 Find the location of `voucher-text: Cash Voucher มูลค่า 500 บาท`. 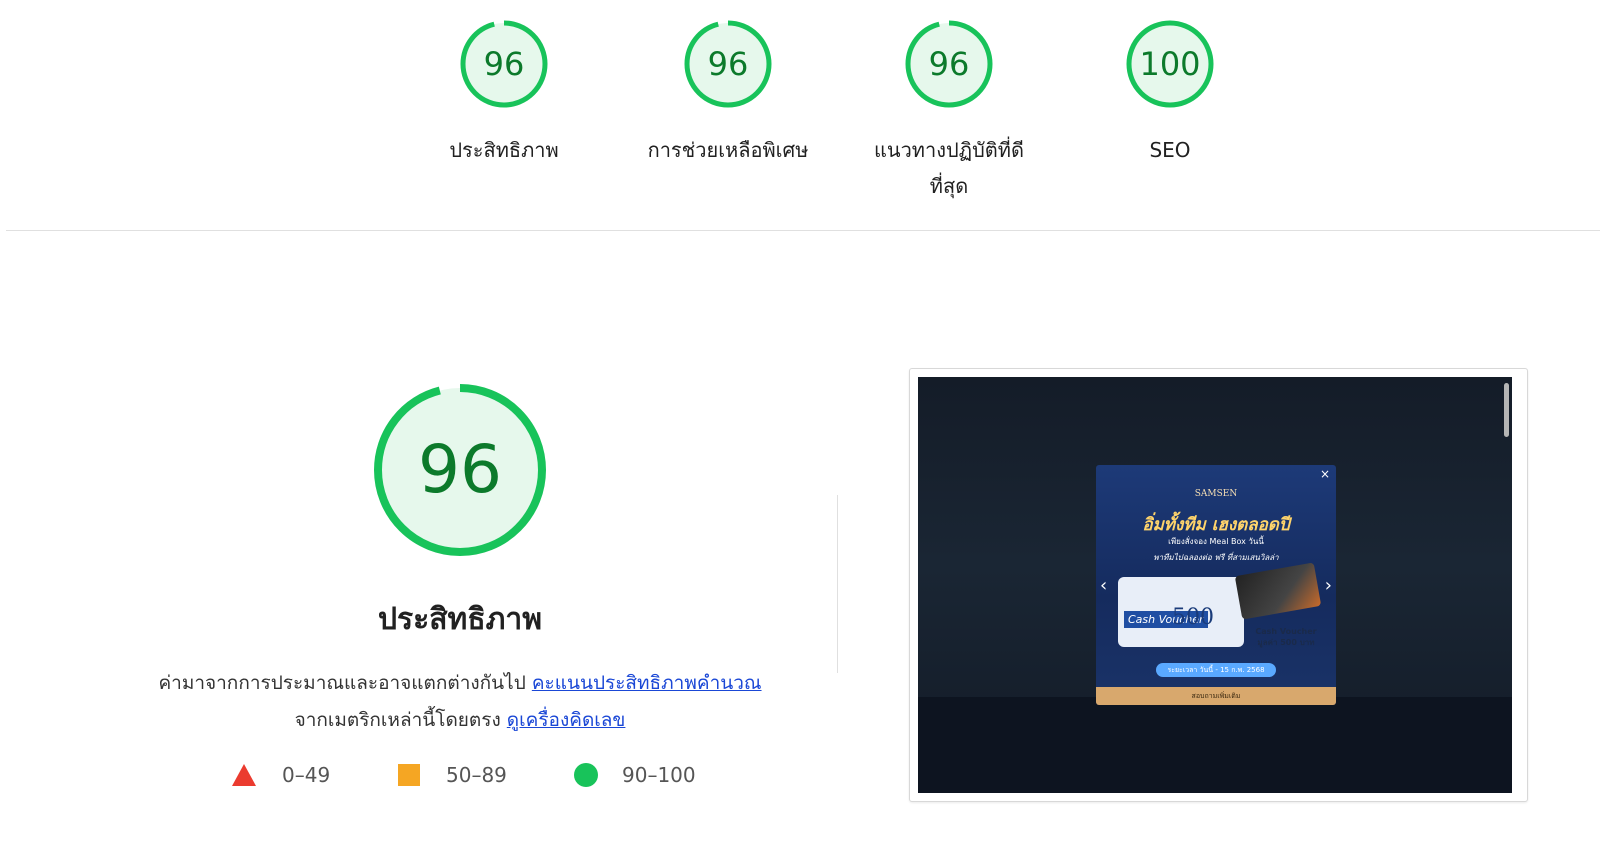

voucher-text: Cash Voucher มูลค่า 500 บาท is located at coordinates (1286, 637).